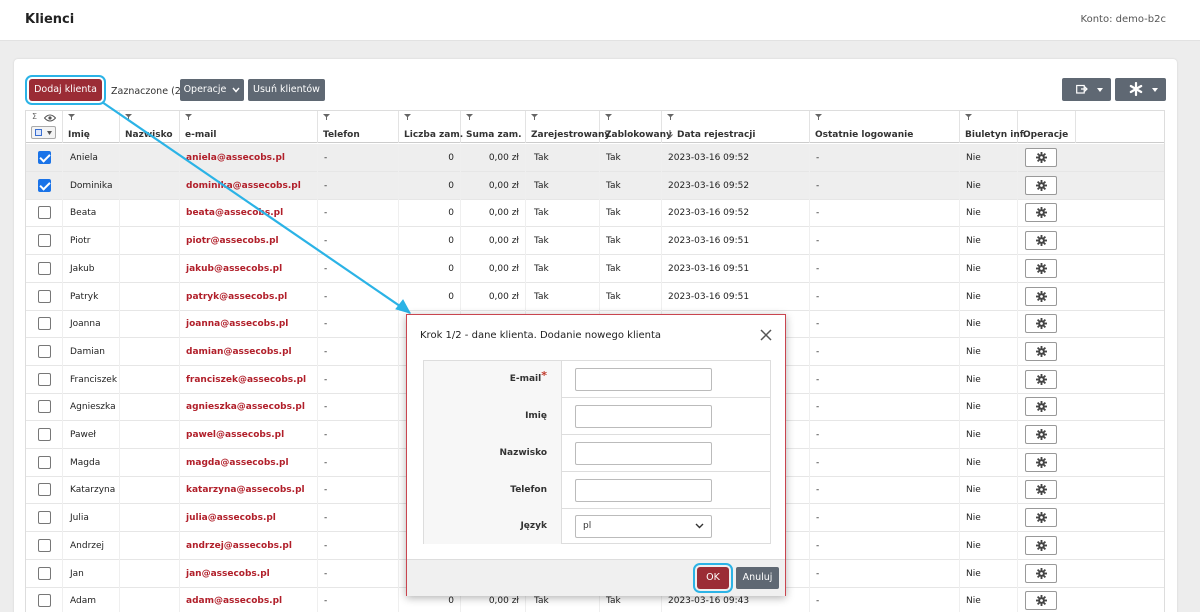 Image resolution: width=1200 pixels, height=612 pixels. Describe the element at coordinates (670, 134) in the screenshot. I see `sort-desc-icon` at that location.